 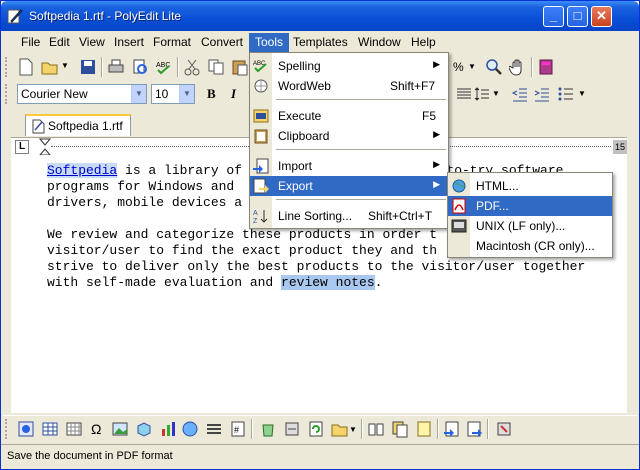 I want to click on softpedia-link: Softpedia, so click(x=82, y=170).